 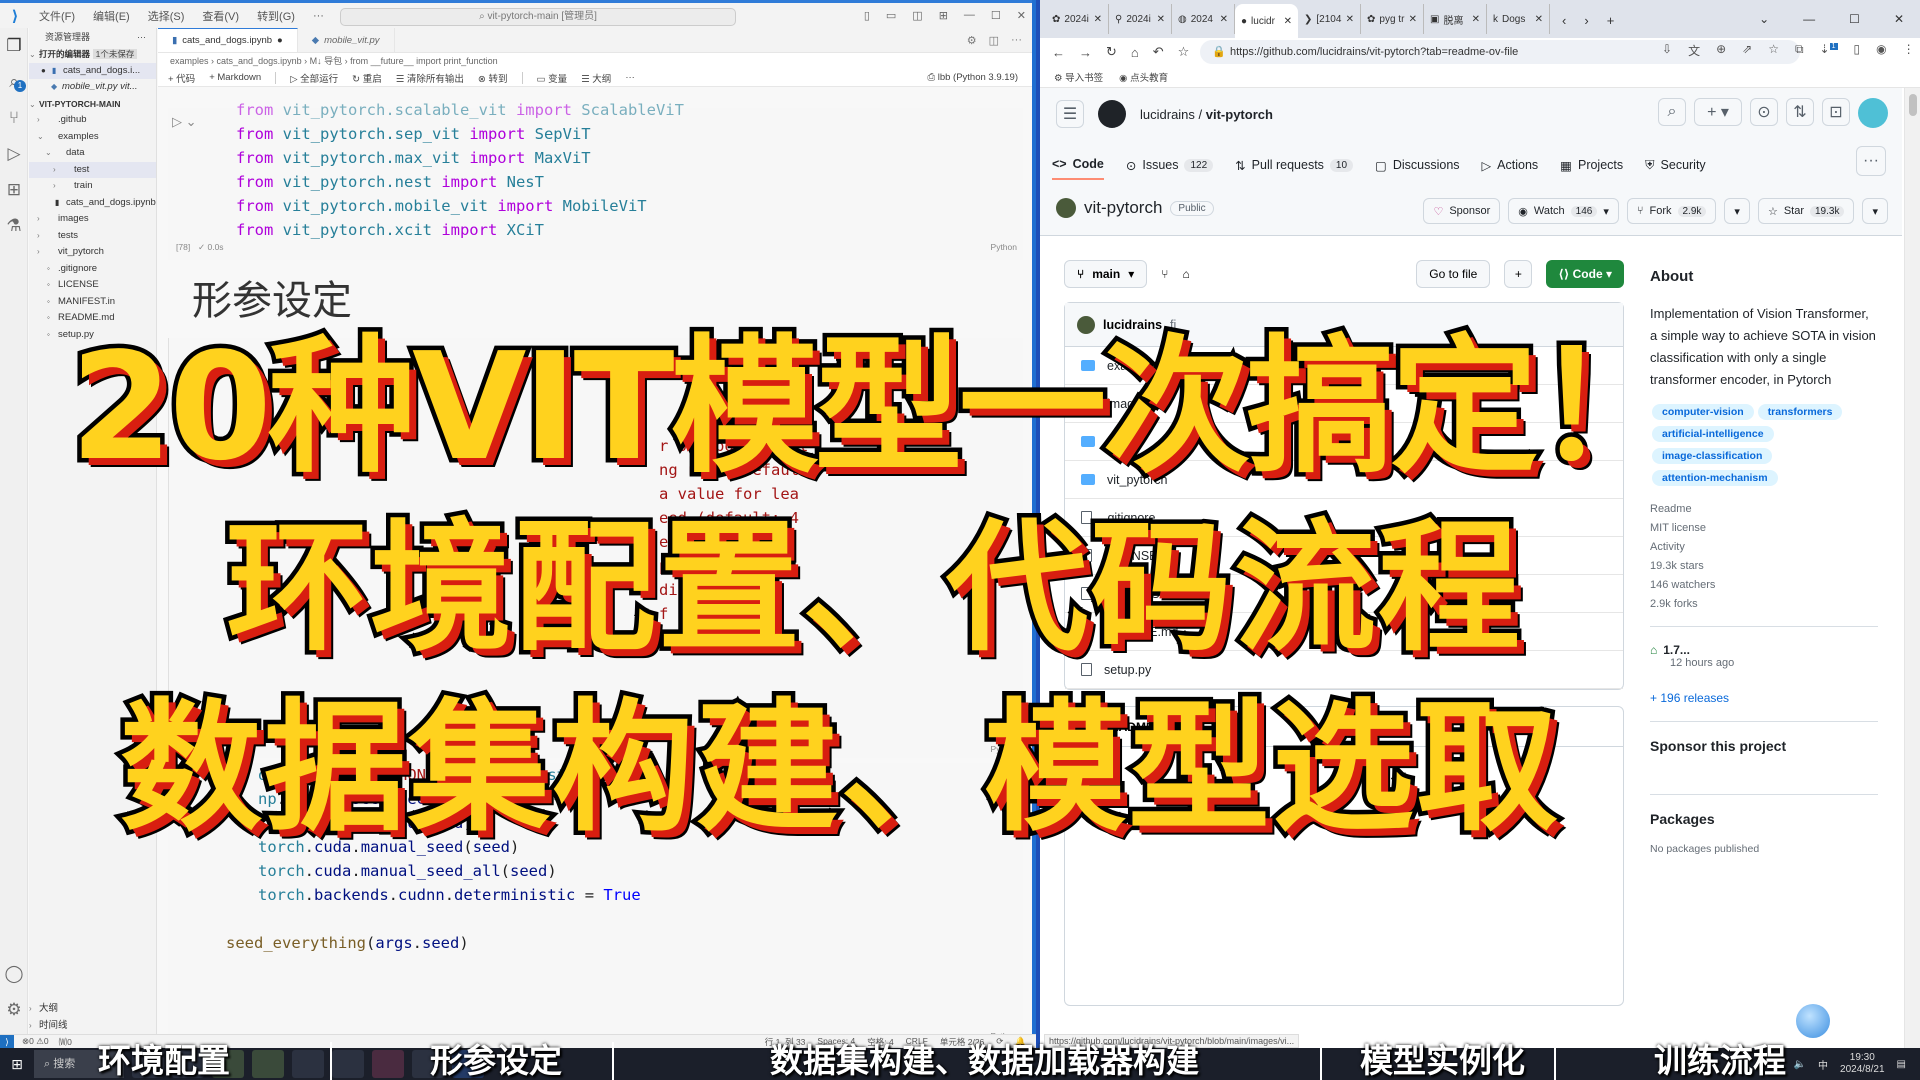 What do you see at coordinates (220, 16) in the screenshot?
I see `menu-view: 查看(V)` at bounding box center [220, 16].